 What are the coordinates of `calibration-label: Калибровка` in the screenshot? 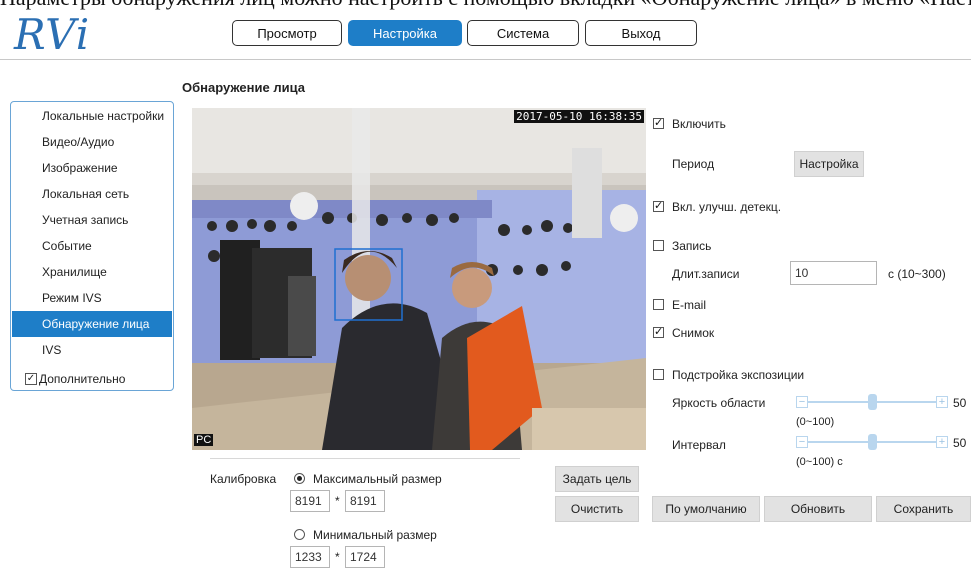 It's located at (243, 479).